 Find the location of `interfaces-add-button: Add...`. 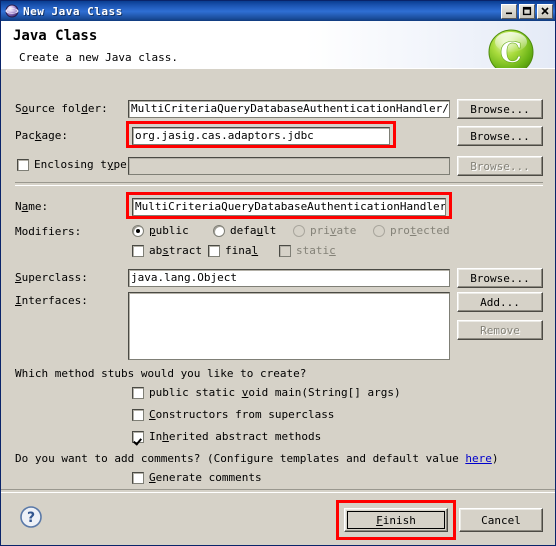

interfaces-add-button: Add... is located at coordinates (500, 302).